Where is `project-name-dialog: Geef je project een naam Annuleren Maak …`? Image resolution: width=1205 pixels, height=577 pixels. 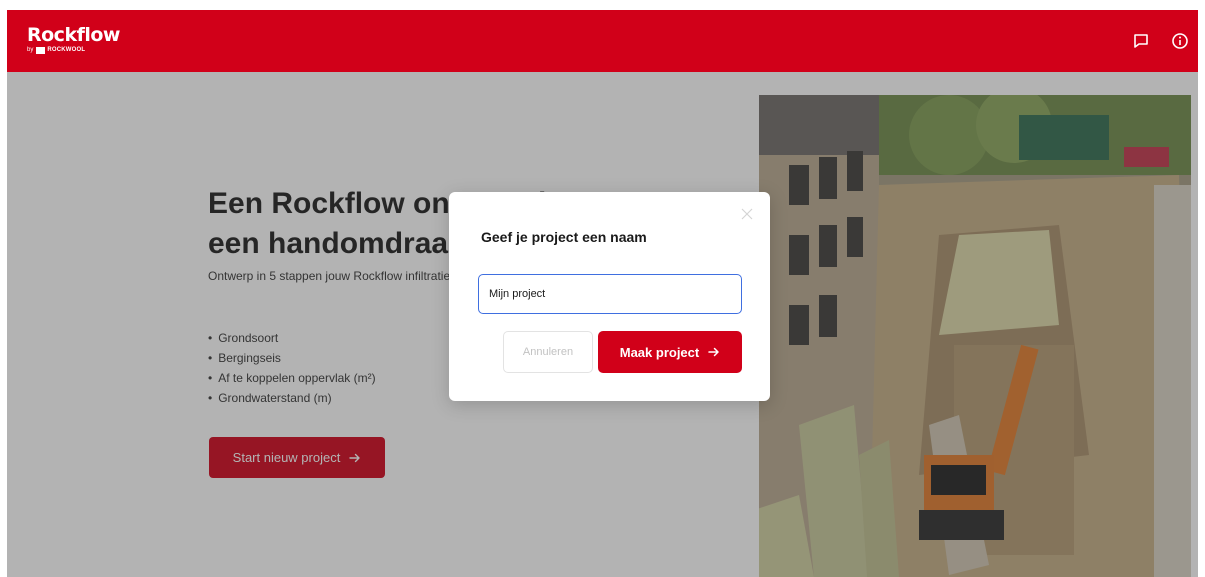
project-name-dialog: Geef je project een naam Annuleren Maak … is located at coordinates (609, 296).